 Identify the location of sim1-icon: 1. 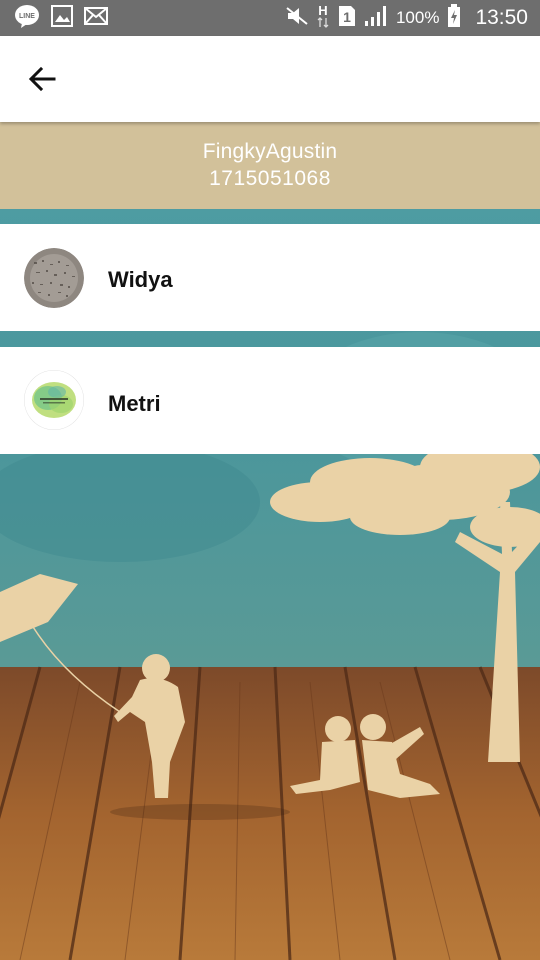
(347, 18).